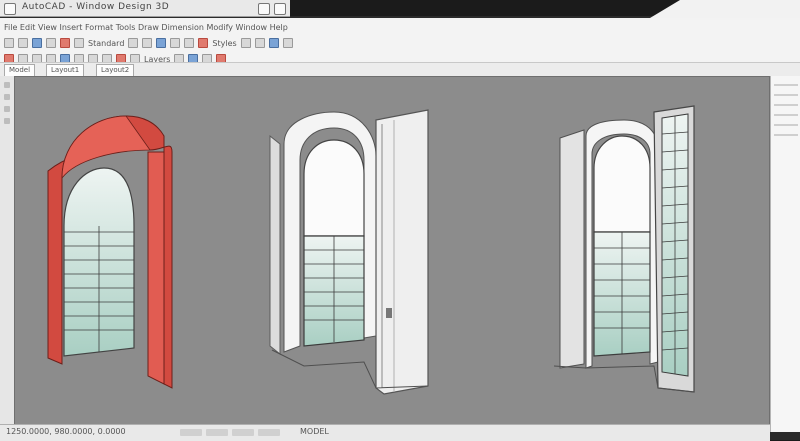 Image resolution: width=800 pixels, height=441 pixels. I want to click on snap-toggle, so click(191, 432).